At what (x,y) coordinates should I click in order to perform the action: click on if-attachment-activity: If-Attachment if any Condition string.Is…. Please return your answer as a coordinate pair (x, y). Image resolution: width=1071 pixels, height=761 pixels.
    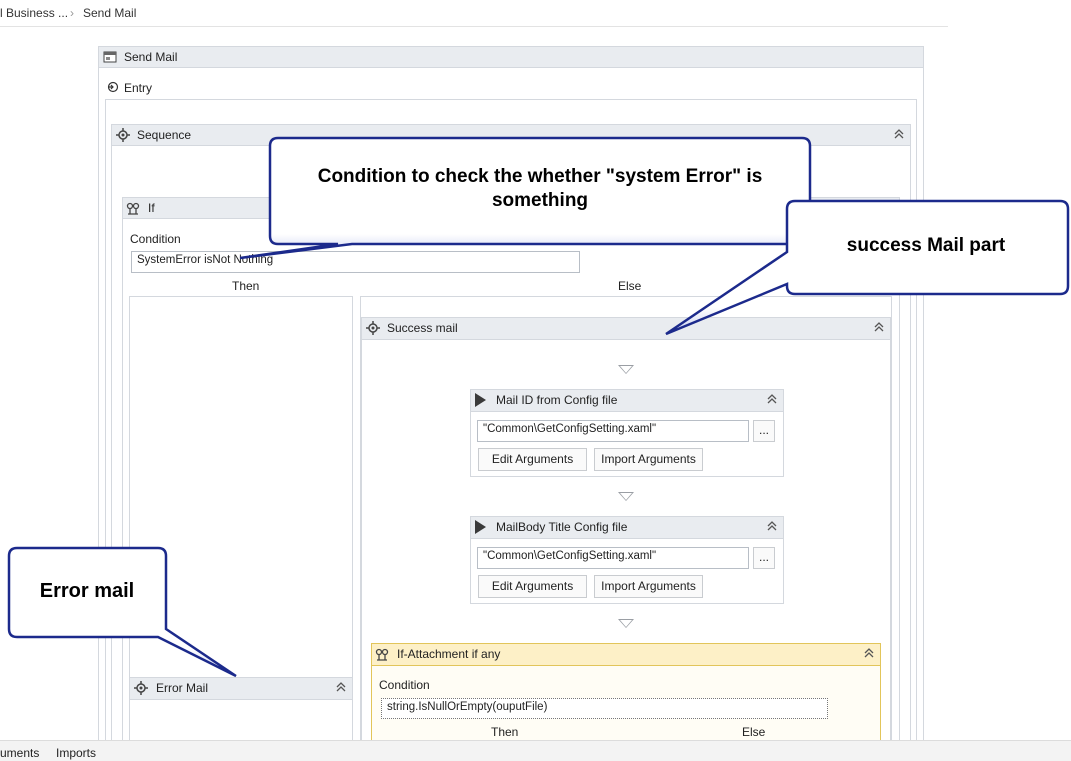
    Looking at the image, I should click on (626, 692).